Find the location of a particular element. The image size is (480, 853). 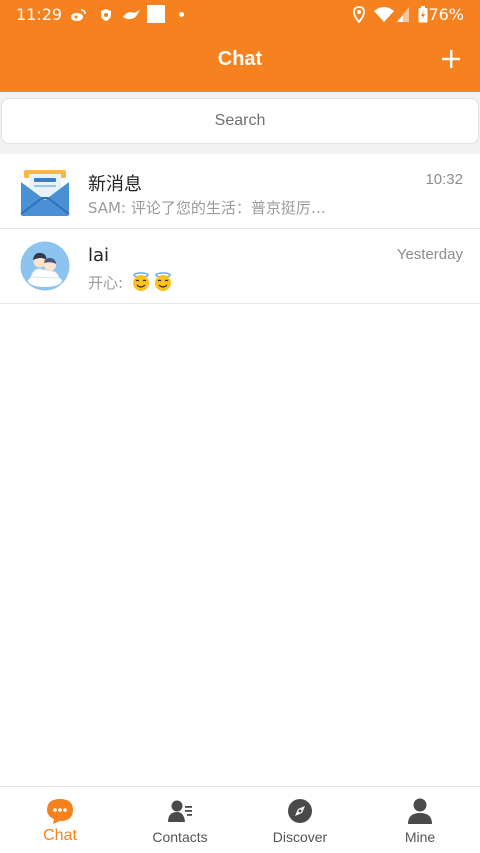

search-area: Search is located at coordinates (240, 123).